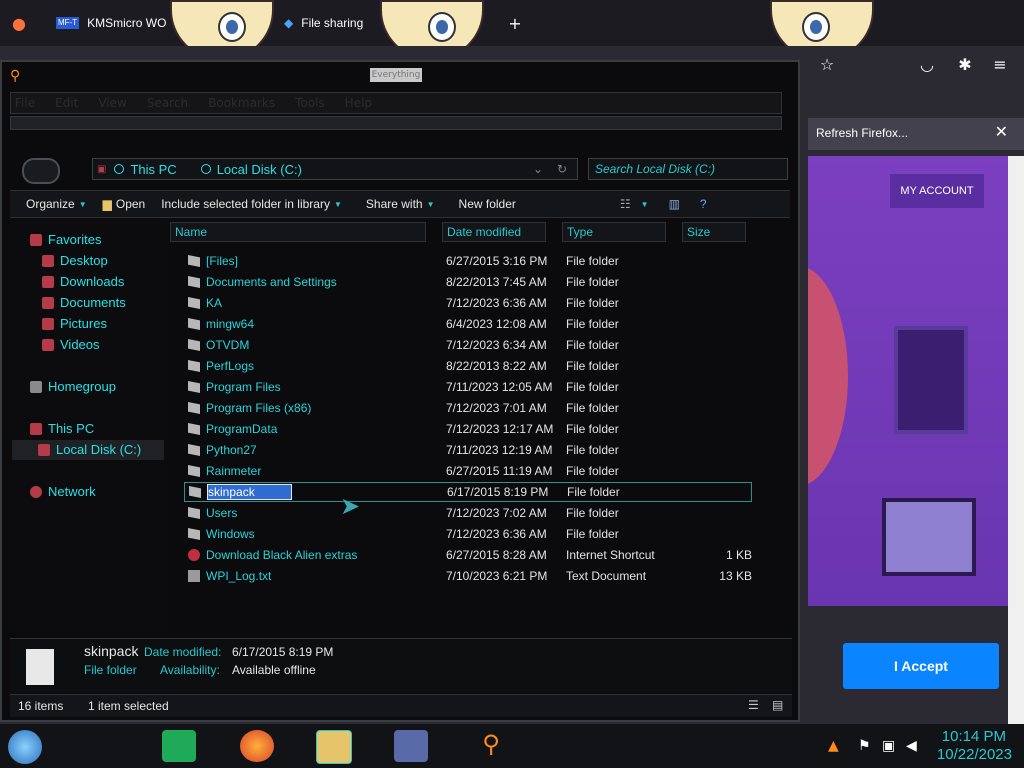  Describe the element at coordinates (888, 746) in the screenshot. I see `network-tray-icon: ▣` at that location.